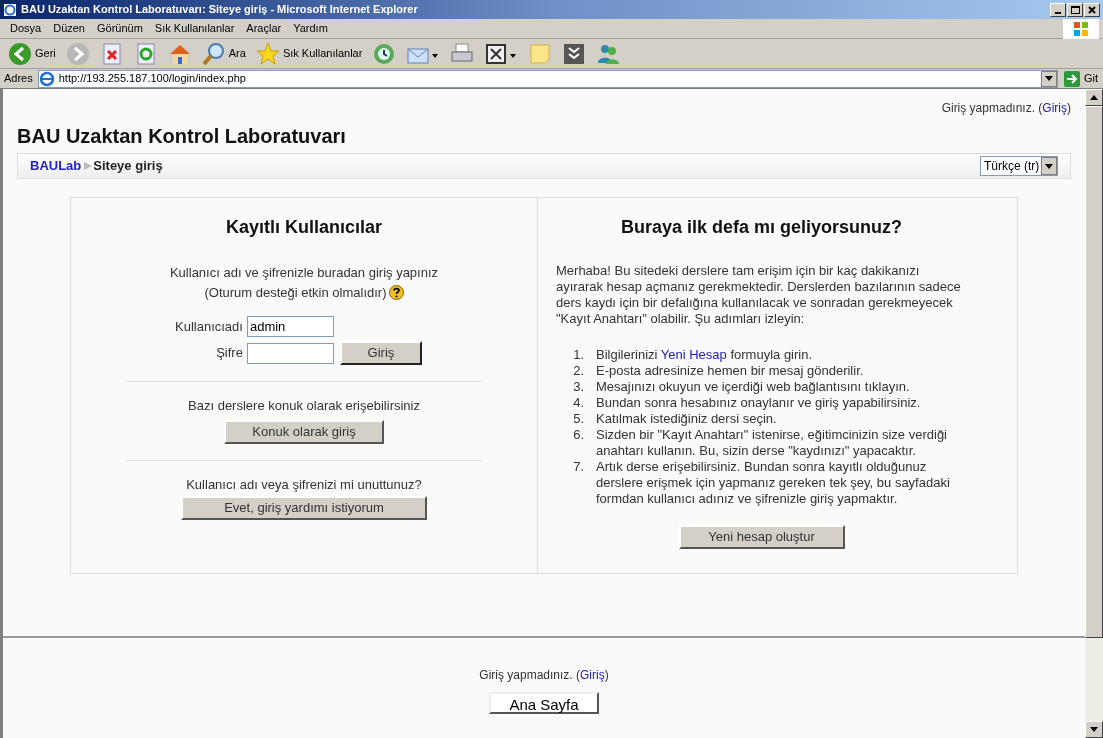  What do you see at coordinates (540, 53) in the screenshot?
I see `note-icon` at bounding box center [540, 53].